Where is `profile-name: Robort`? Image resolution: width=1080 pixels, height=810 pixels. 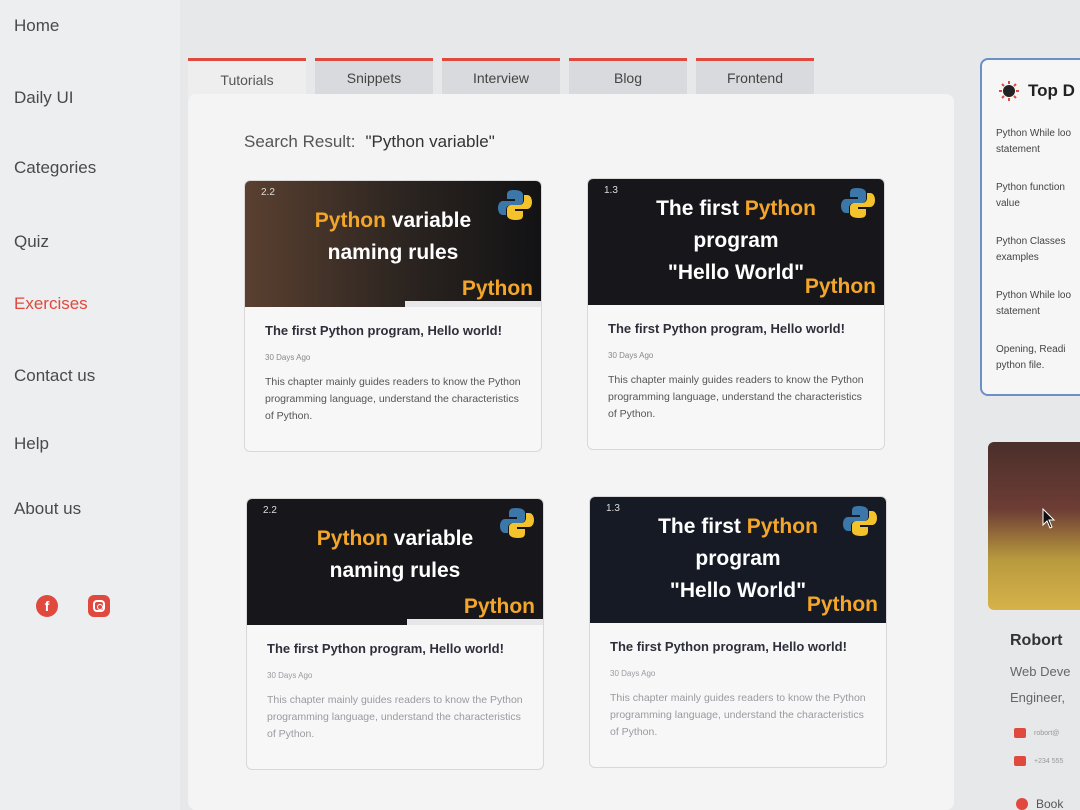
profile-name: Robort is located at coordinates (1036, 640).